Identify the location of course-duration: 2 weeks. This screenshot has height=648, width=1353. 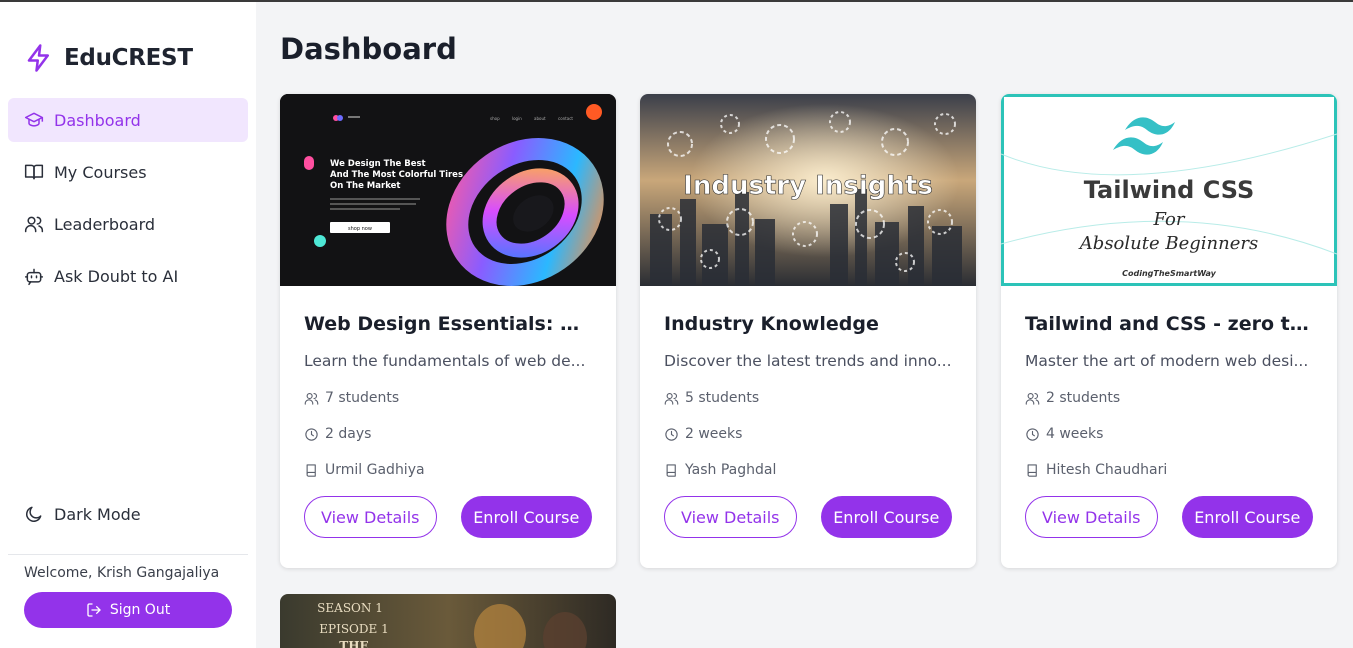
(808, 434).